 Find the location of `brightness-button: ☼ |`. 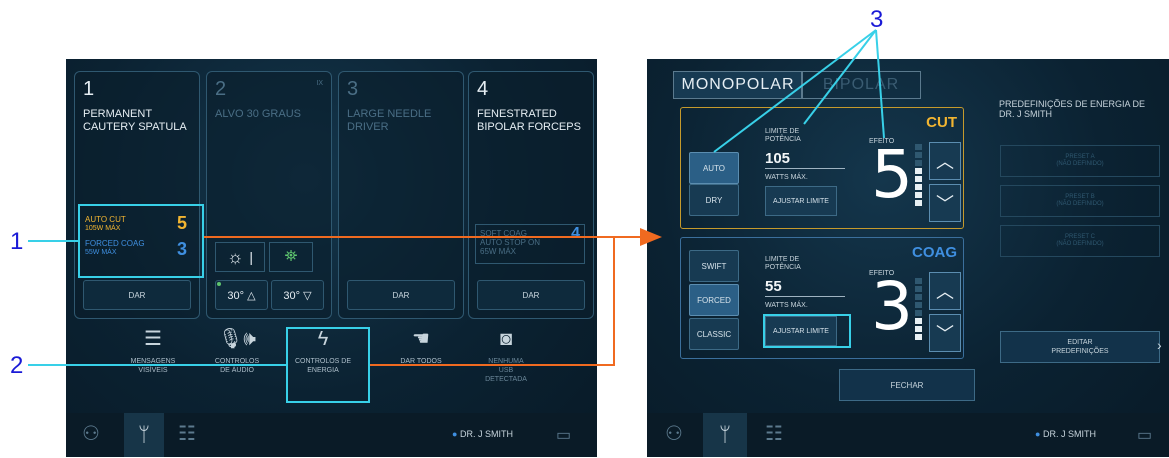

brightness-button: ☼ | is located at coordinates (240, 257).